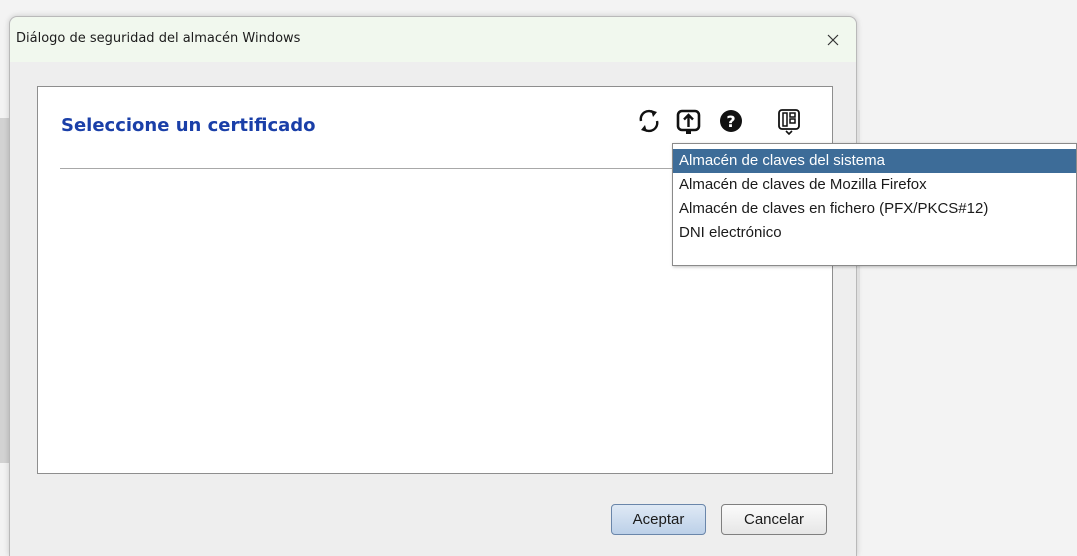 The image size is (1077, 556). What do you see at coordinates (874, 185) in the screenshot?
I see `menu-item-firefox-keystore: Almacén de claves de Mozilla Firefox` at bounding box center [874, 185].